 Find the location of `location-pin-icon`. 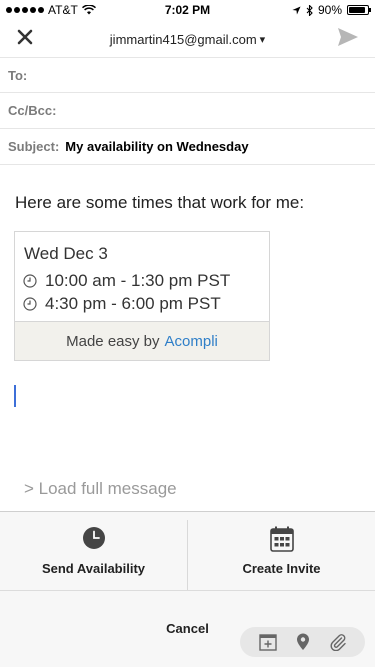

location-pin-icon is located at coordinates (303, 642).